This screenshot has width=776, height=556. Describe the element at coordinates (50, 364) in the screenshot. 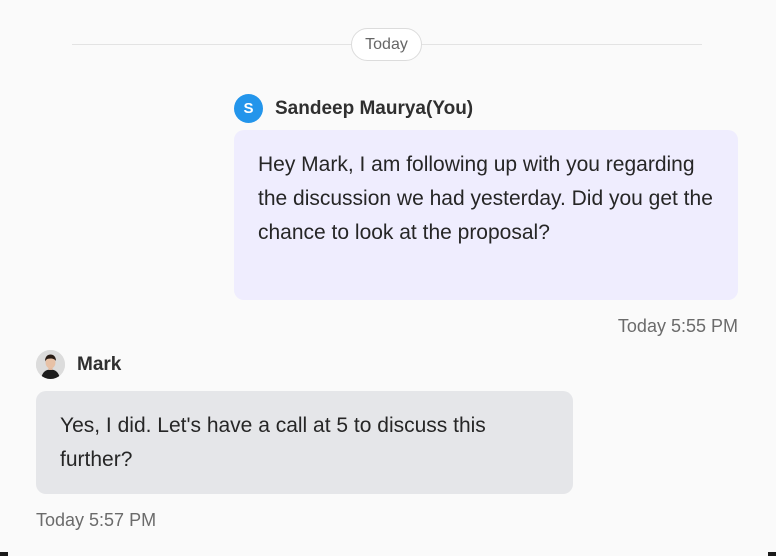

I see `user-photo-icon` at that location.